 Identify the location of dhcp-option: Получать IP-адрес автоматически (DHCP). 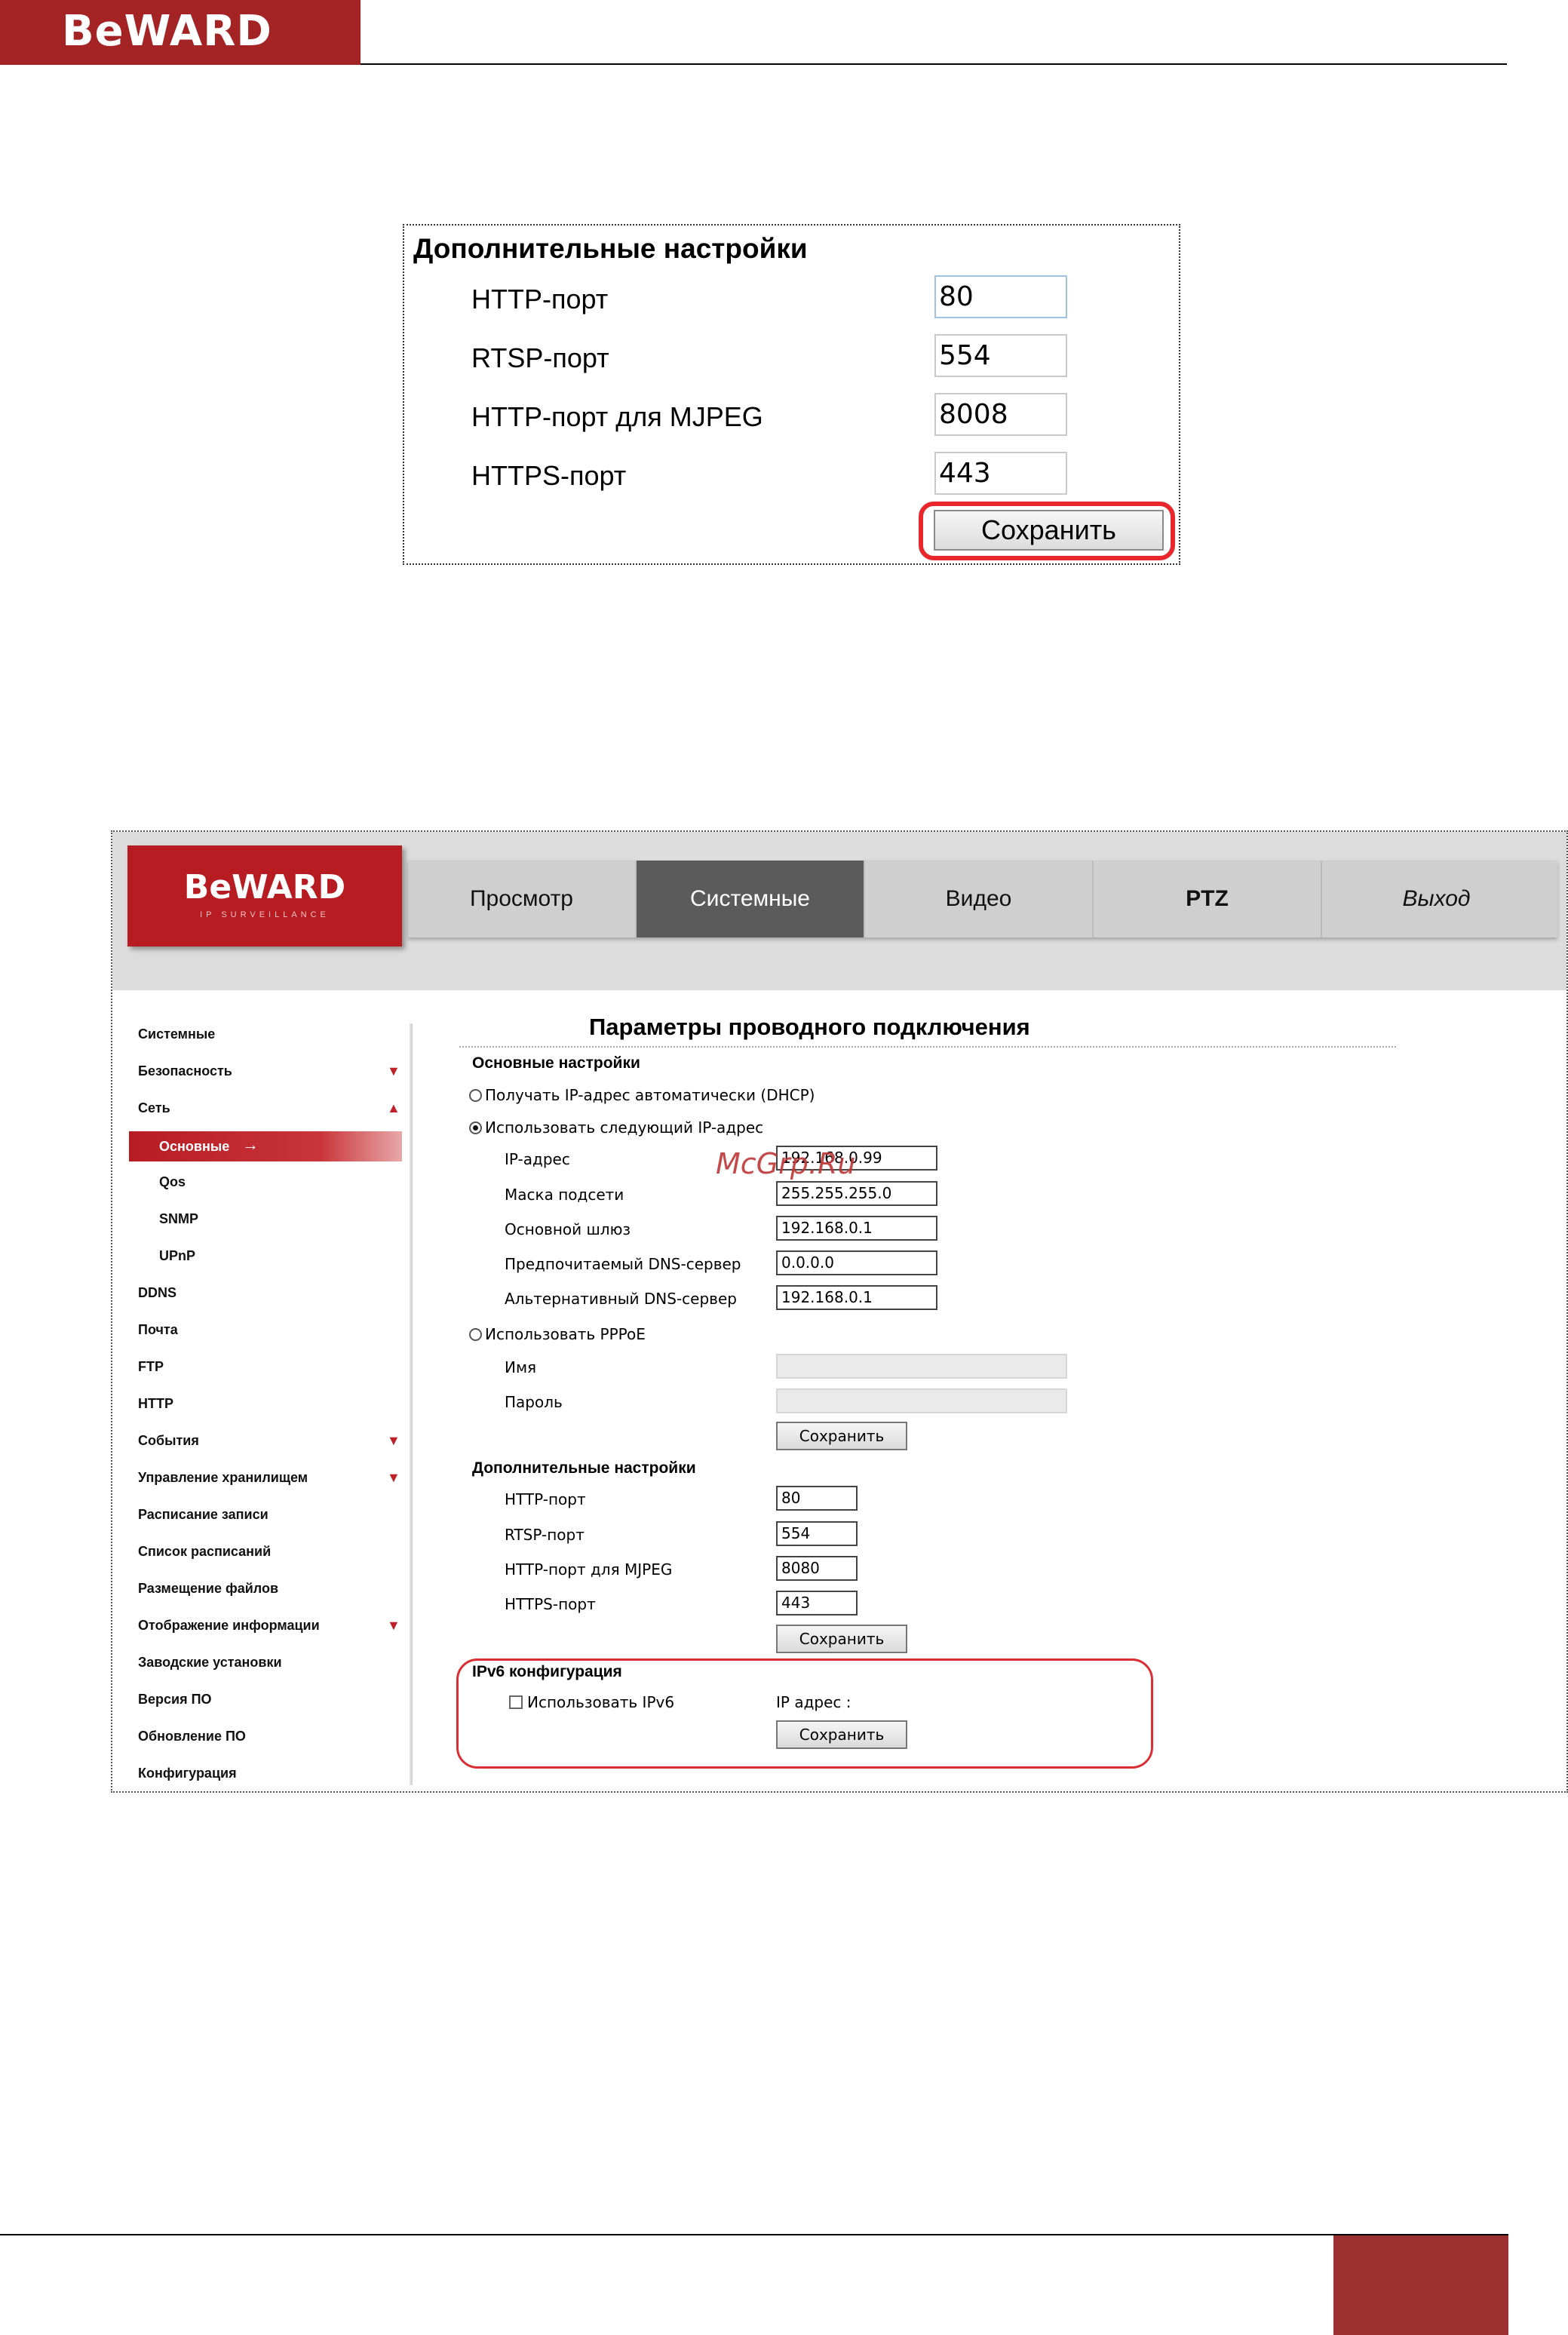
(642, 1095).